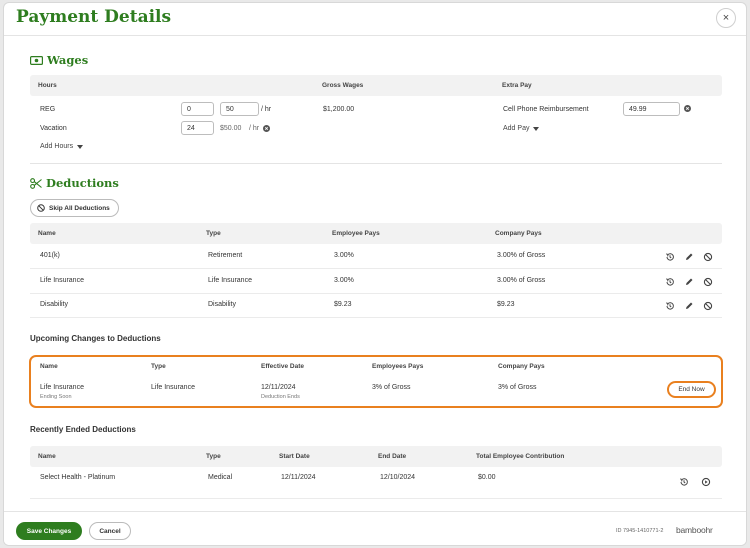 This screenshot has height=548, width=750. Describe the element at coordinates (520, 456) in the screenshot. I see `total-contribution-column-header: Total Employee Contribution` at that location.